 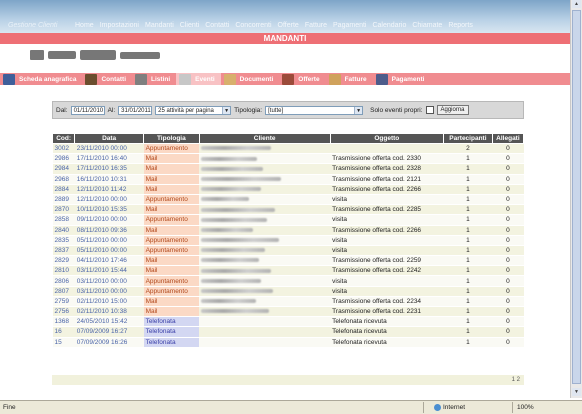 I want to click on event-code-link: 2968, so click(x=63, y=179).